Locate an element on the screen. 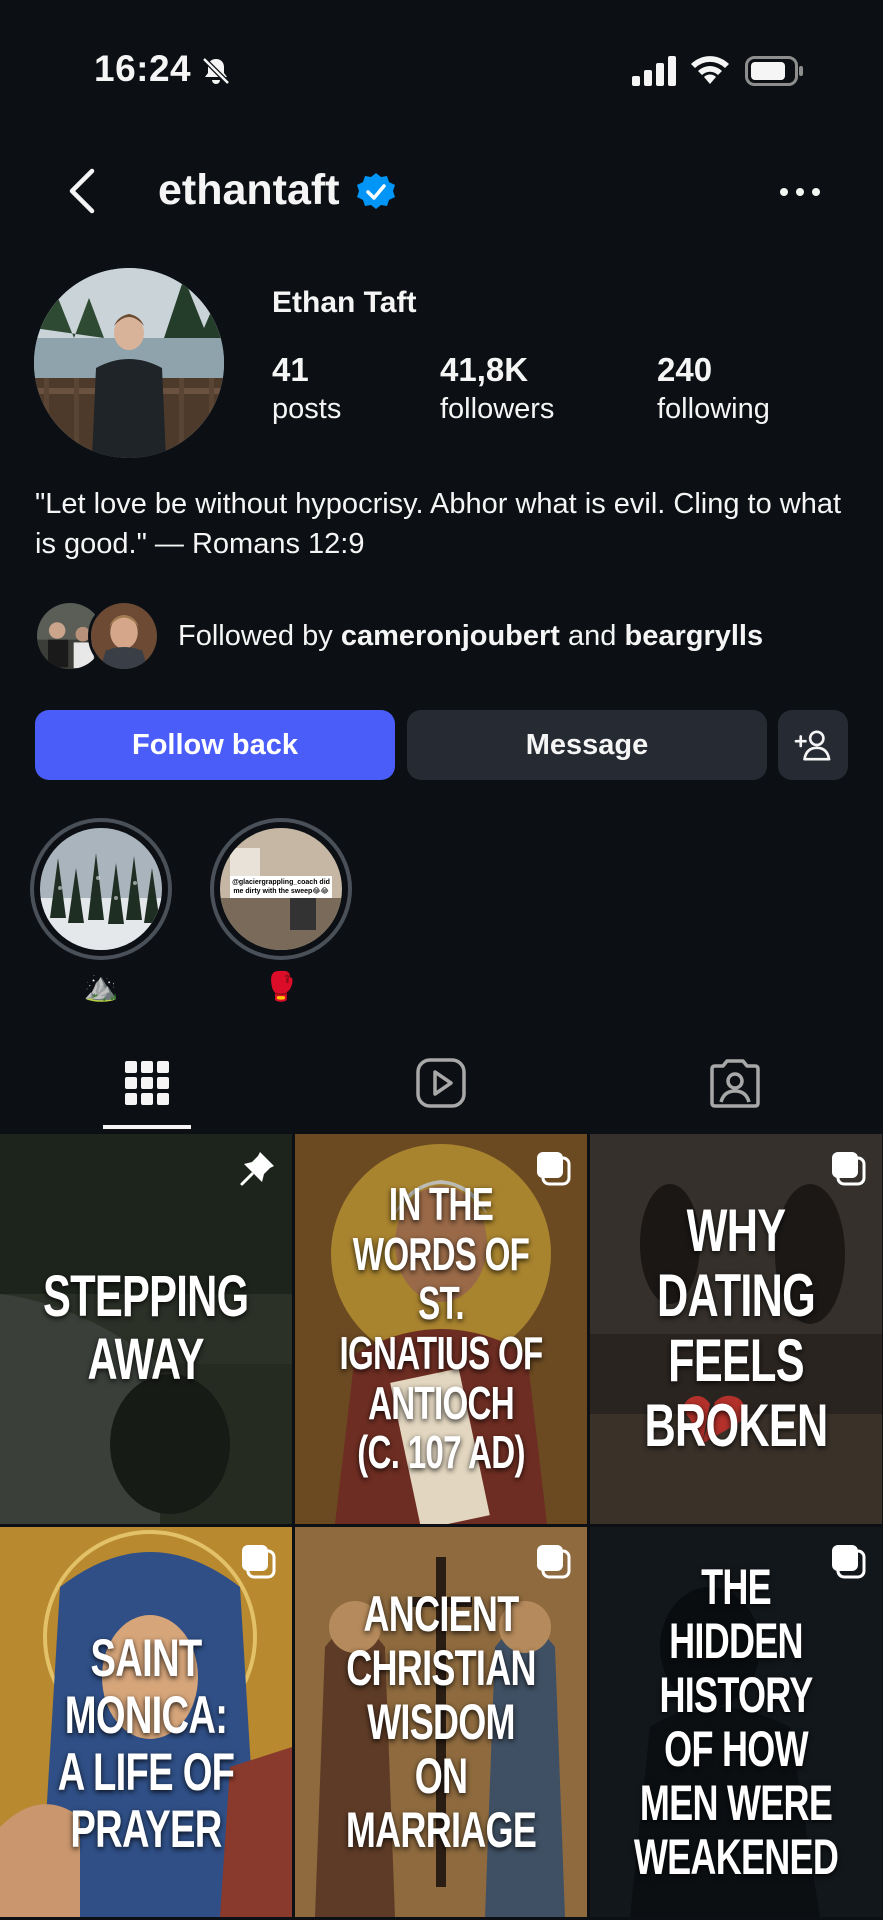 The height and width of the screenshot is (1920, 883). post-title: WHY DATING FEELS BROKEN is located at coordinates (736, 1328).